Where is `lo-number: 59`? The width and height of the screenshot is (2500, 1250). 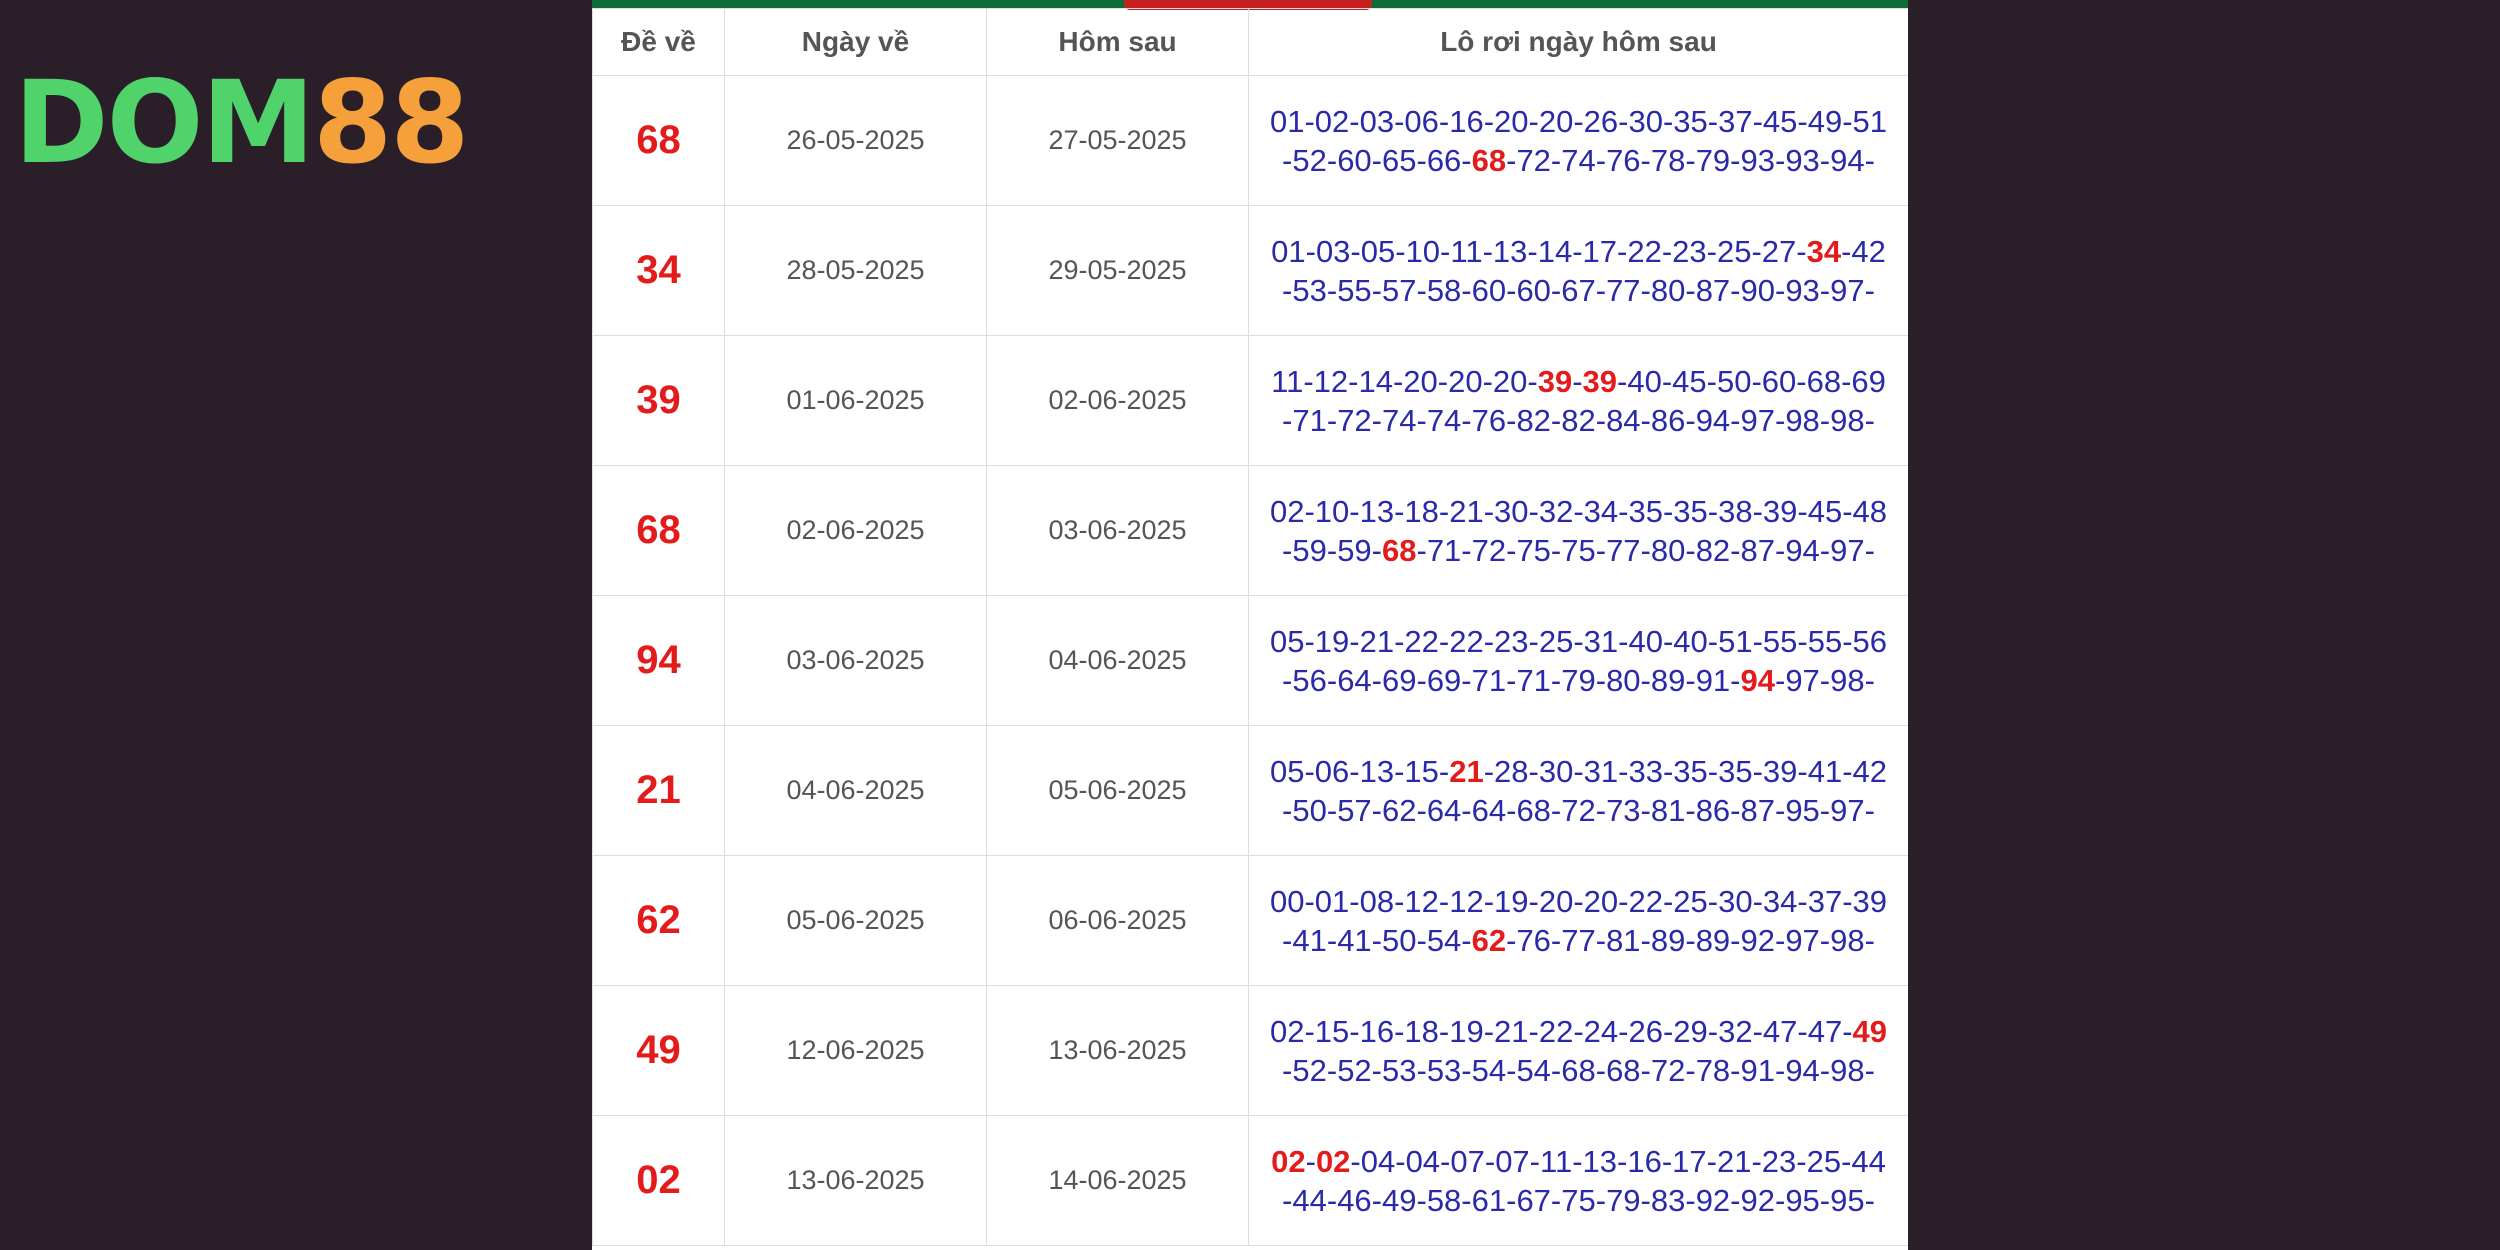
lo-number: 59 is located at coordinates (1354, 550).